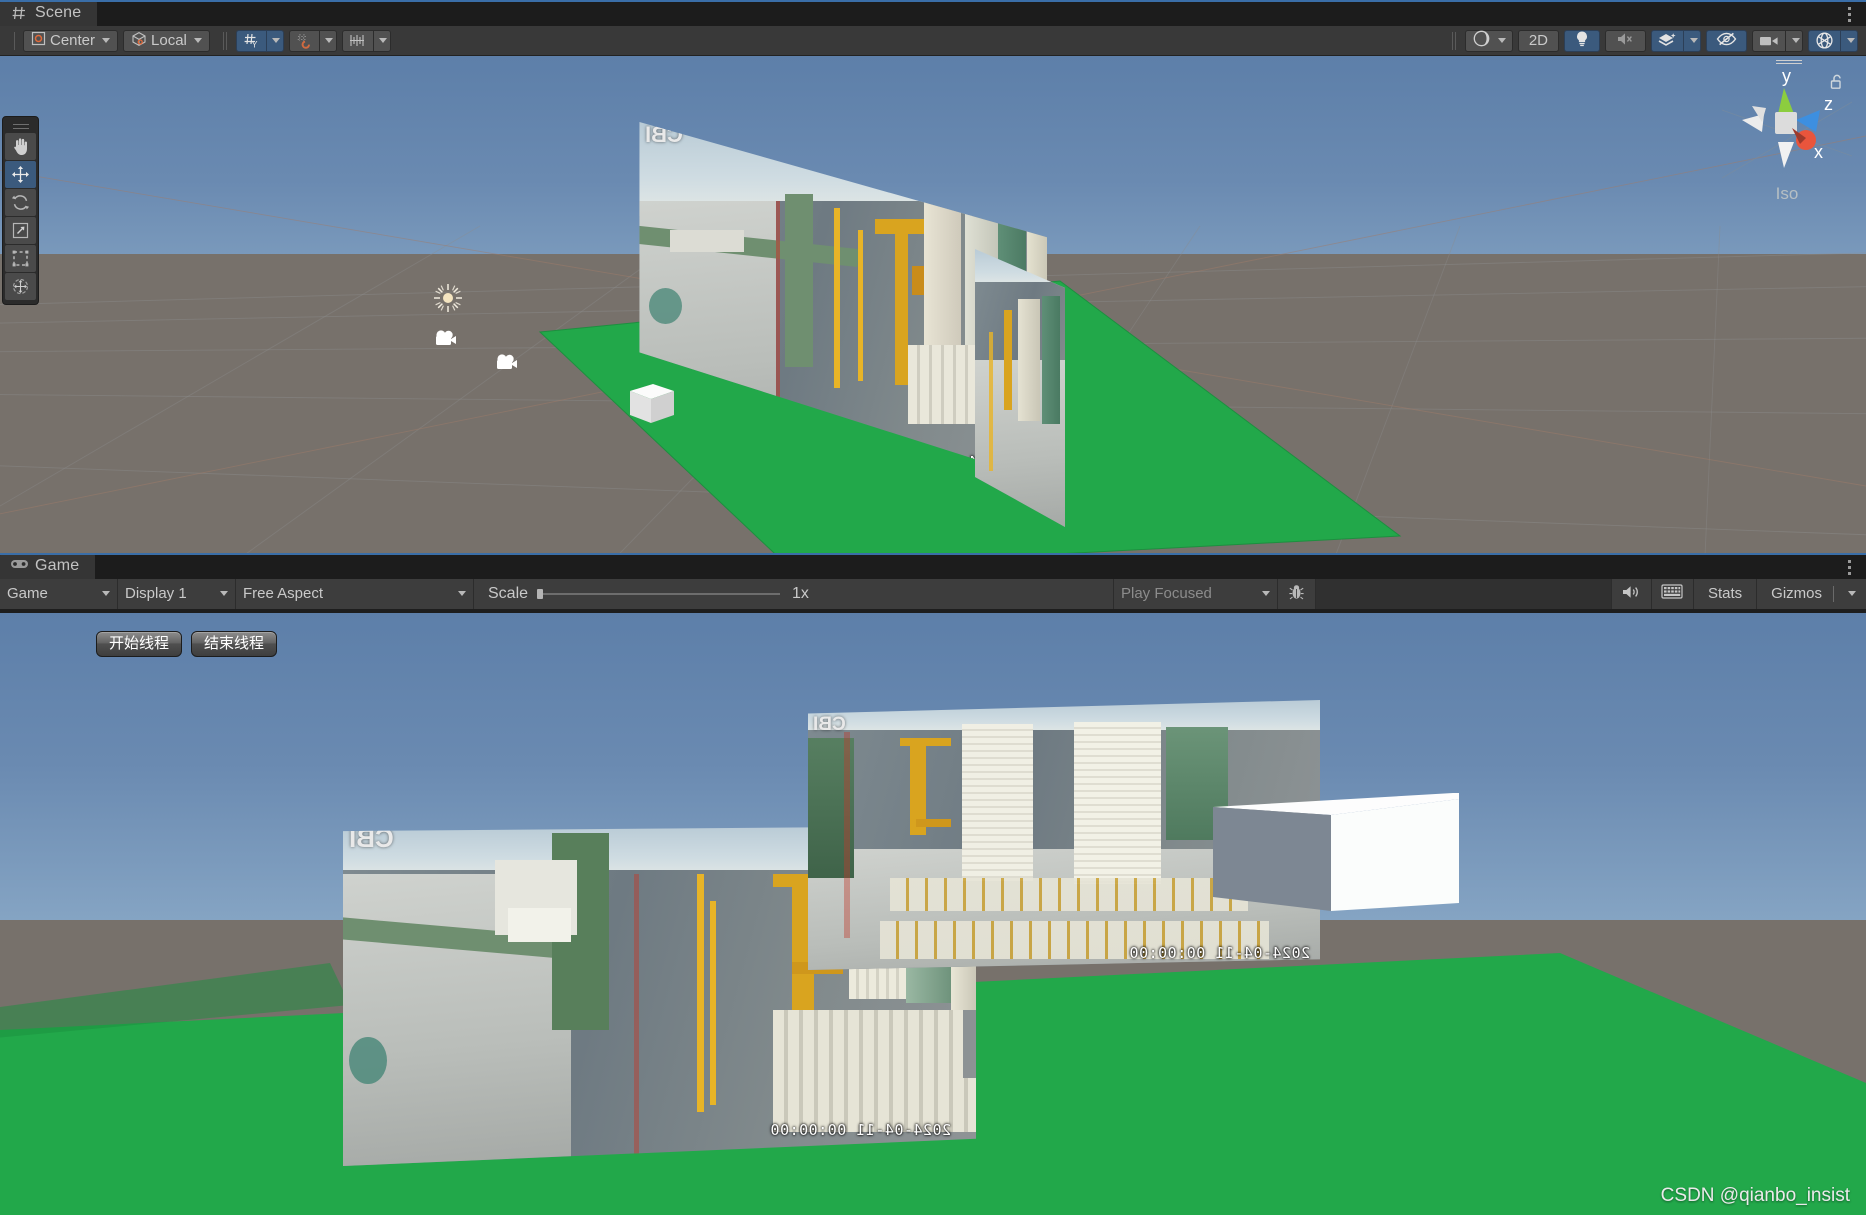 Image resolution: width=1866 pixels, height=1215 pixels. I want to click on scene-visibility-button, so click(1726, 40).